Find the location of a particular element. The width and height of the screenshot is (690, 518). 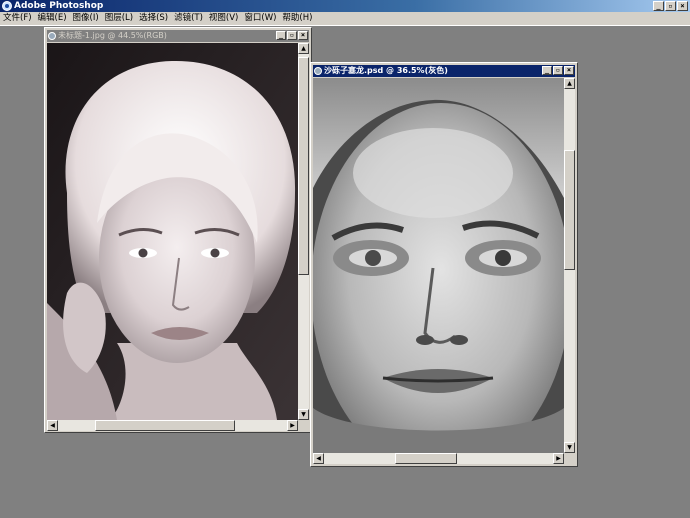

document-title-bar: 沙砾子塞龙.psd @ 36.5%(灰色) _ ▫ × is located at coordinates (444, 71).